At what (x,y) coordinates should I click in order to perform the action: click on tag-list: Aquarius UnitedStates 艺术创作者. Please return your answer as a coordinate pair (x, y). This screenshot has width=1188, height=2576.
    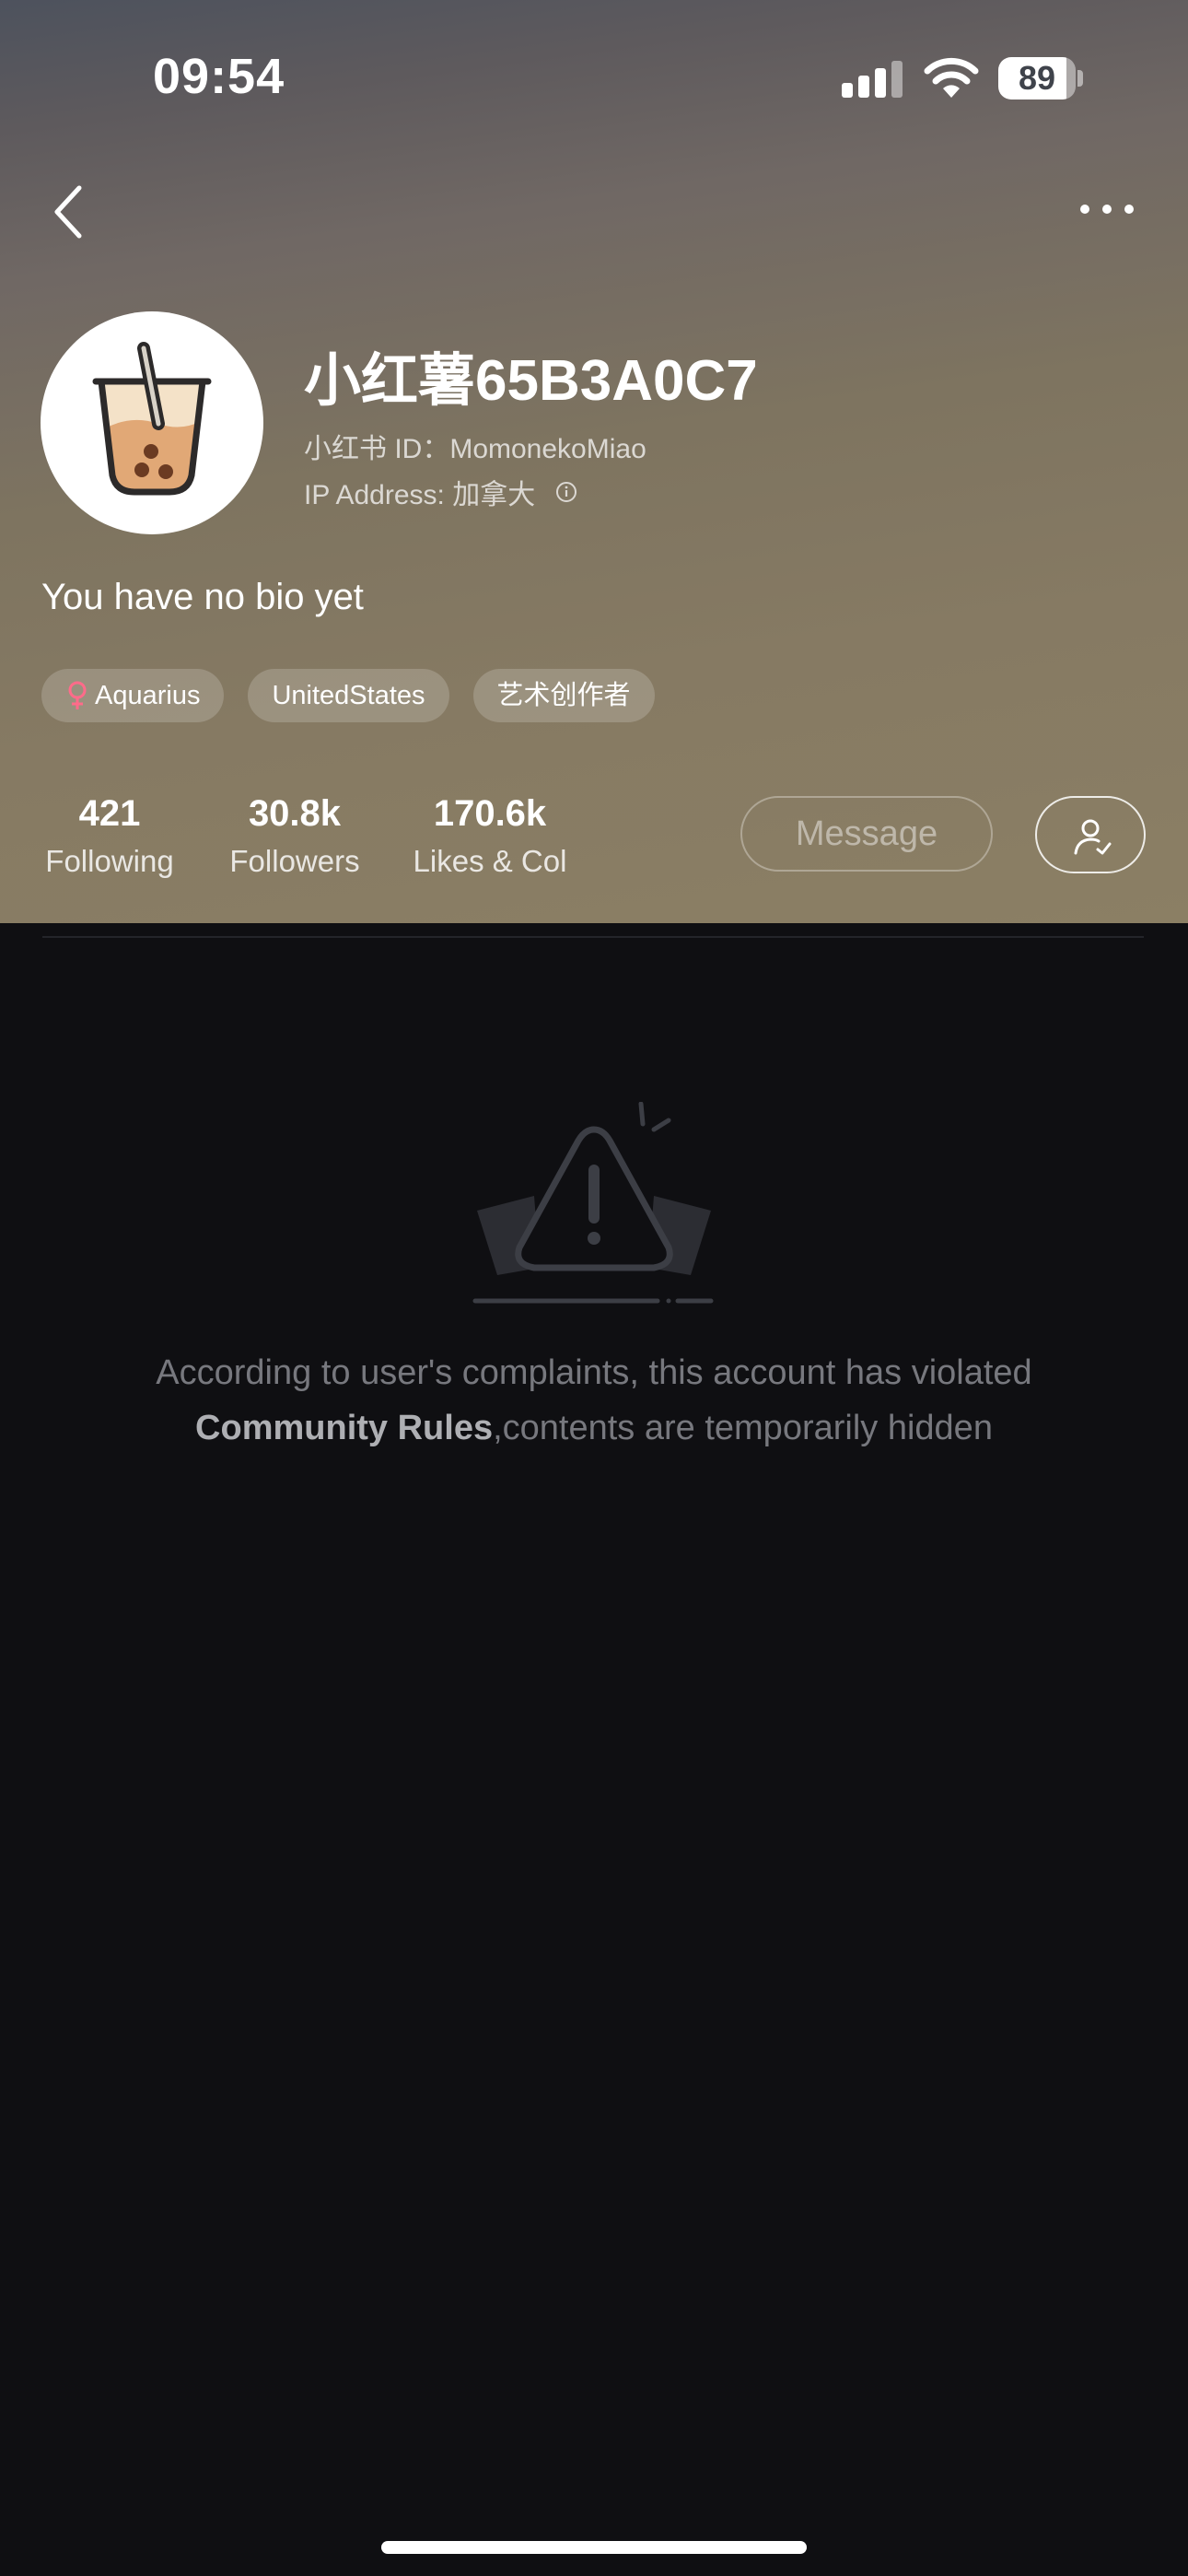
    Looking at the image, I should click on (348, 695).